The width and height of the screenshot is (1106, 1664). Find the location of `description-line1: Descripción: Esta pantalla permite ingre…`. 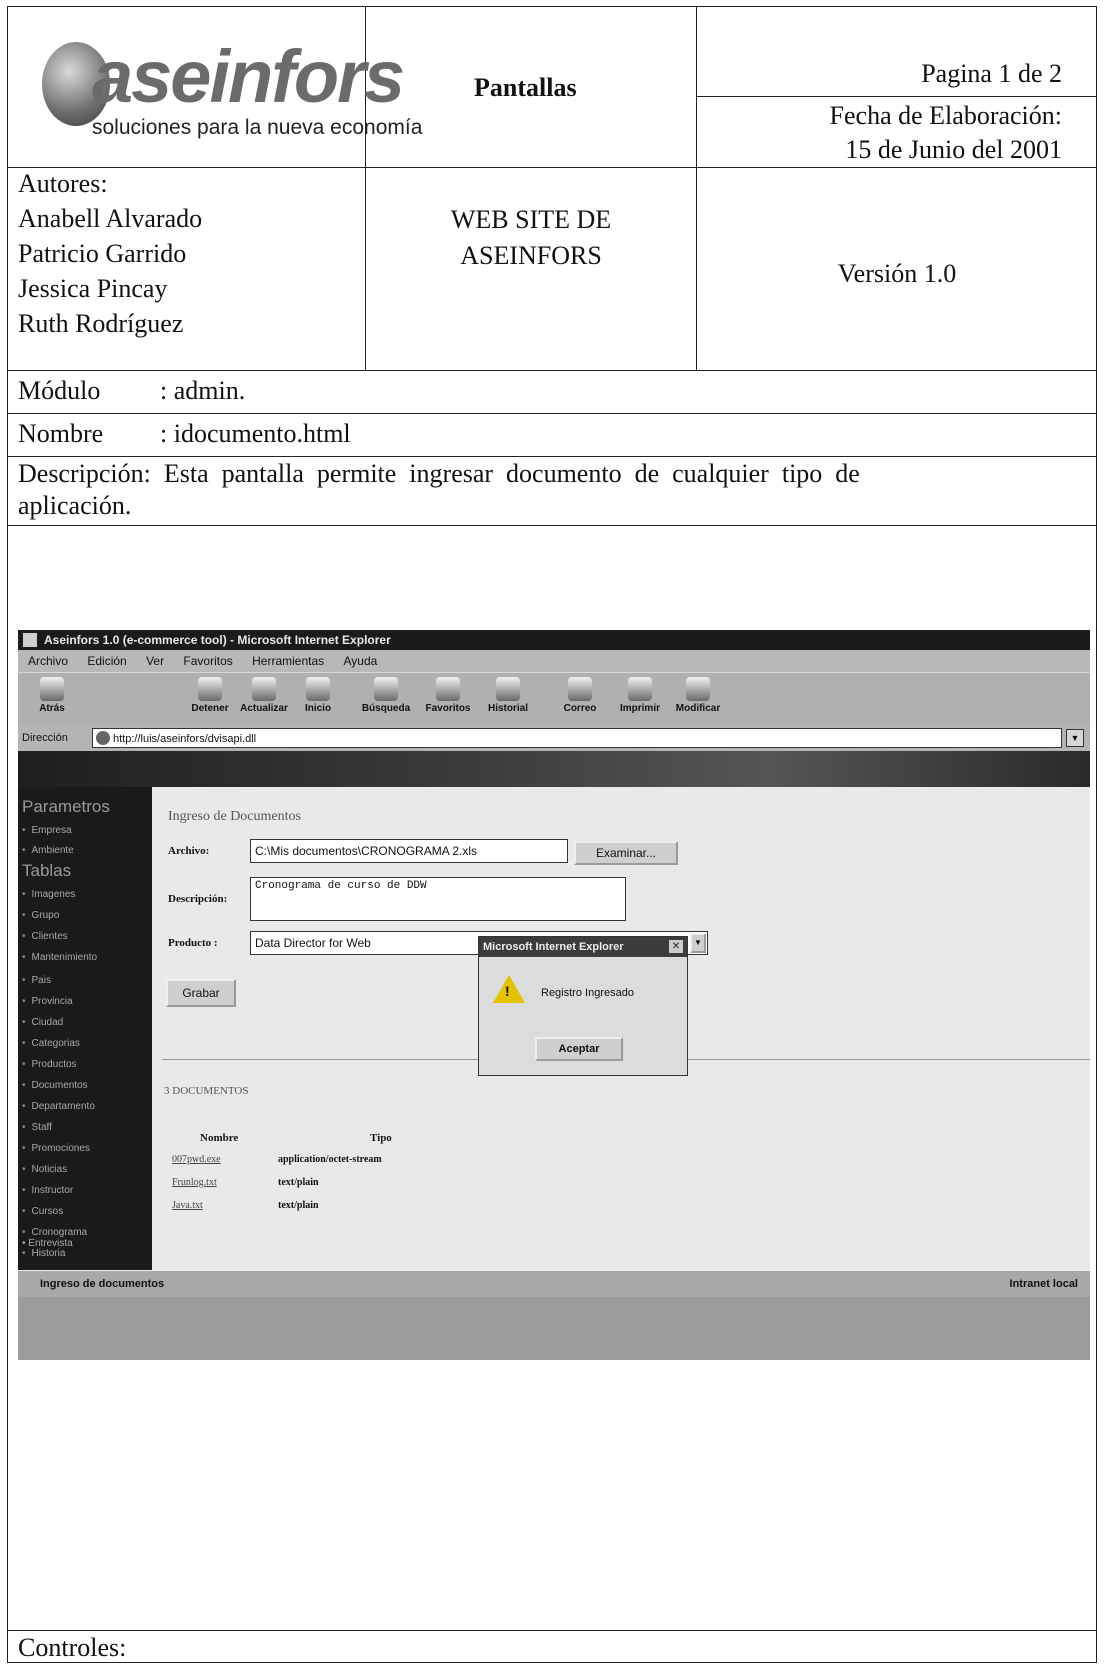

description-line1: Descripción: Esta pantalla permite ingre… is located at coordinates (439, 473).